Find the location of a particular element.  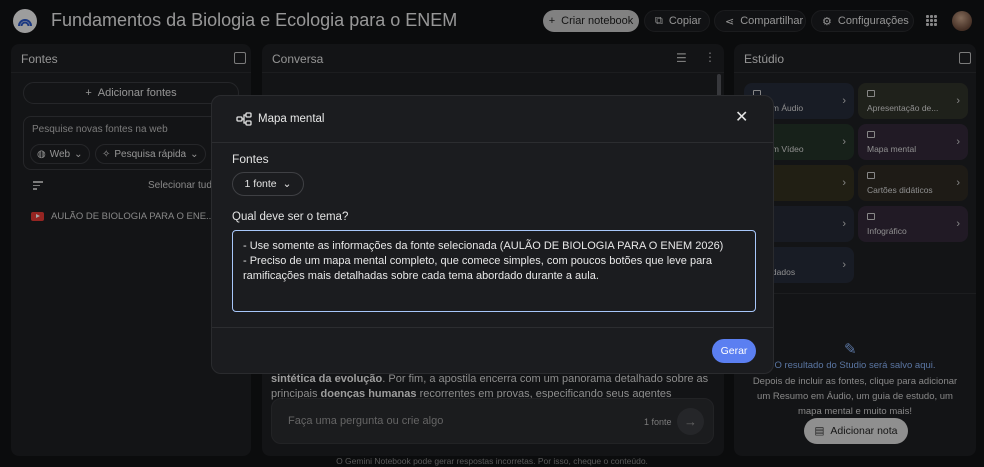

source-select-value: 1 fonte is located at coordinates (260, 184).